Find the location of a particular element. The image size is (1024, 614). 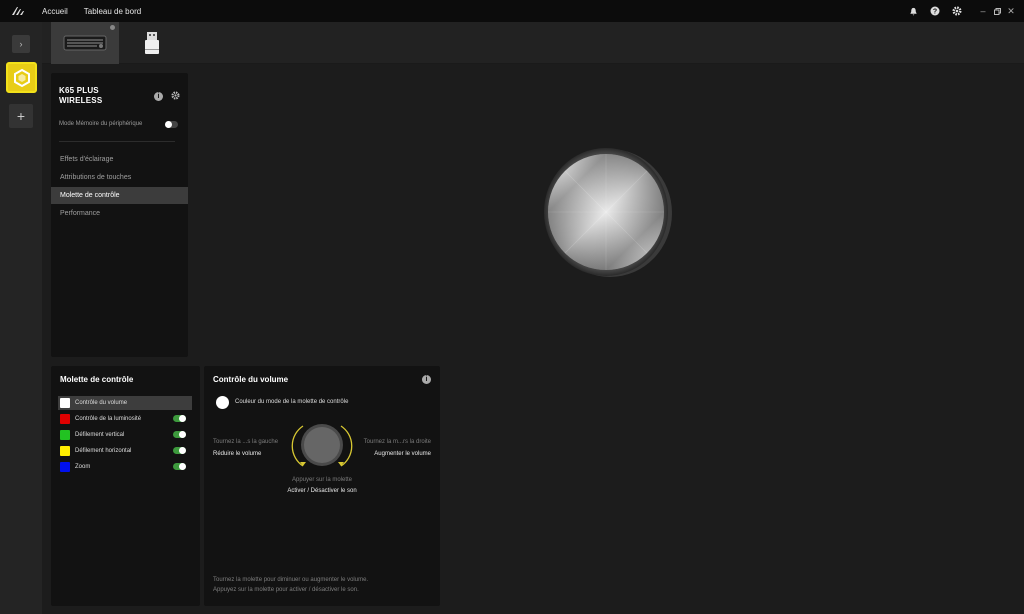

press-action: Activer / Désactiver le son is located at coordinates (322, 491).